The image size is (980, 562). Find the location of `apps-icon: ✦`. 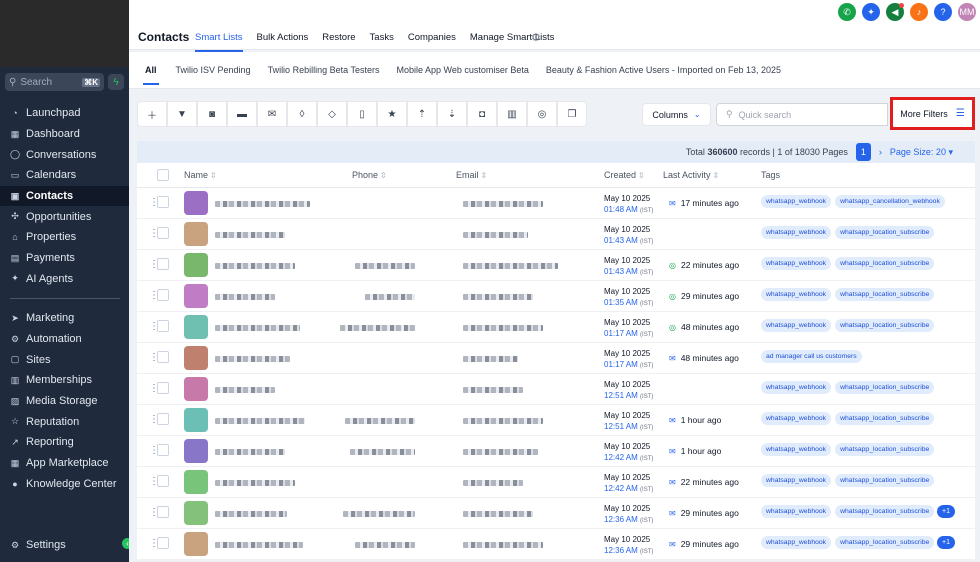

apps-icon: ✦ is located at coordinates (871, 12).